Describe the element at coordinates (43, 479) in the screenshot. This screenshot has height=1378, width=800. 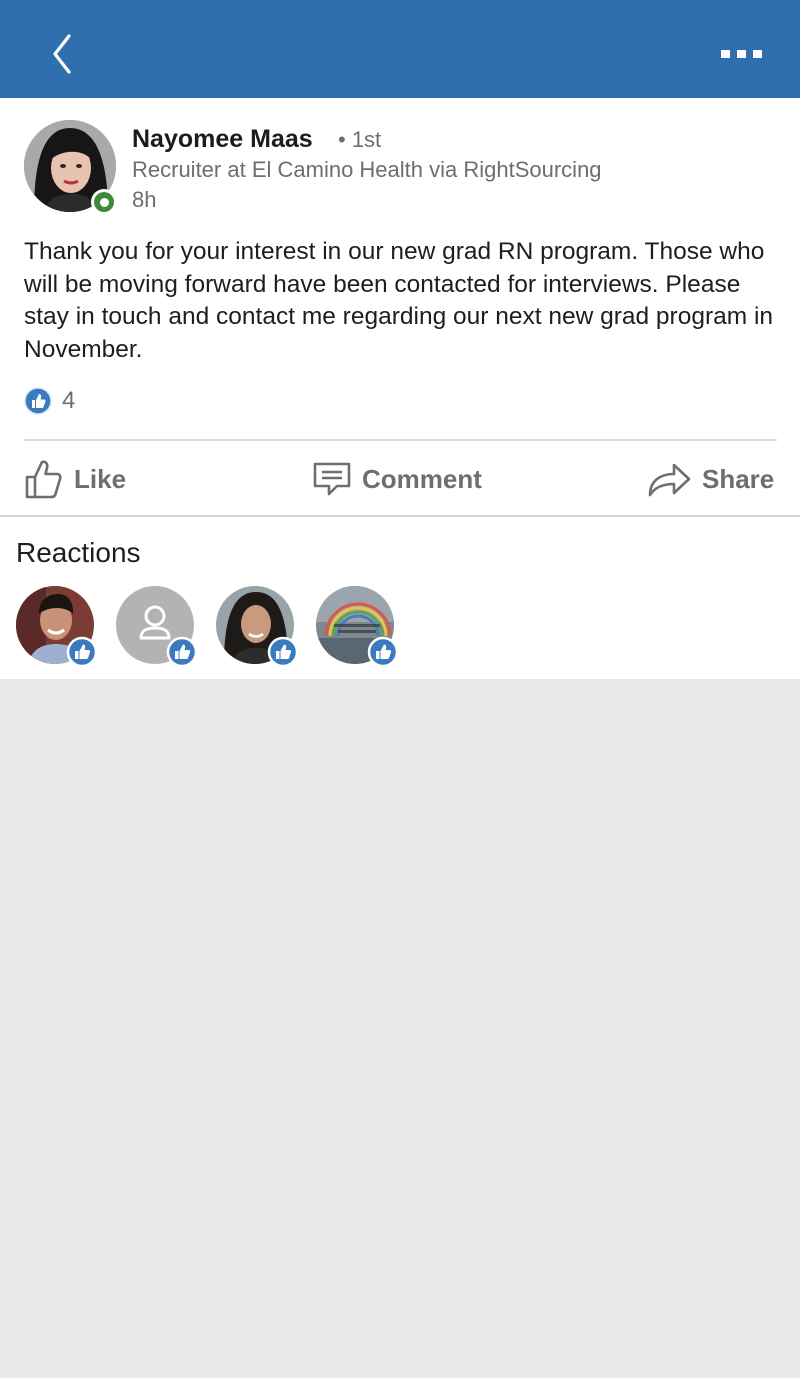
I see `thumbs-up-icon` at that location.